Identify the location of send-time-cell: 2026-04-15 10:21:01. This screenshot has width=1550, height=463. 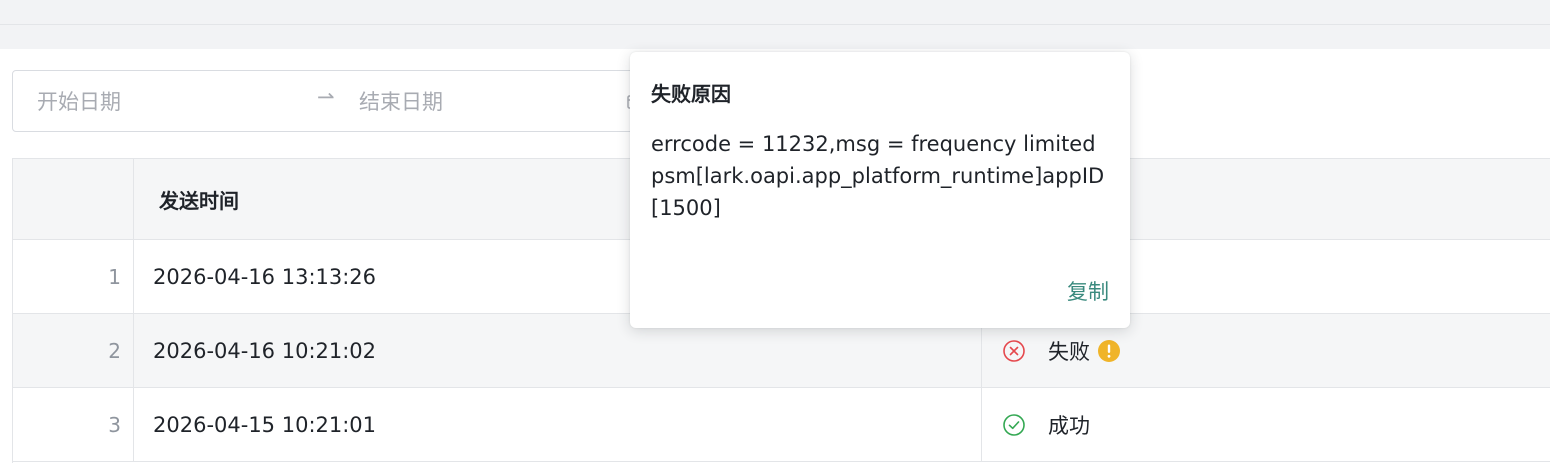
(558, 424).